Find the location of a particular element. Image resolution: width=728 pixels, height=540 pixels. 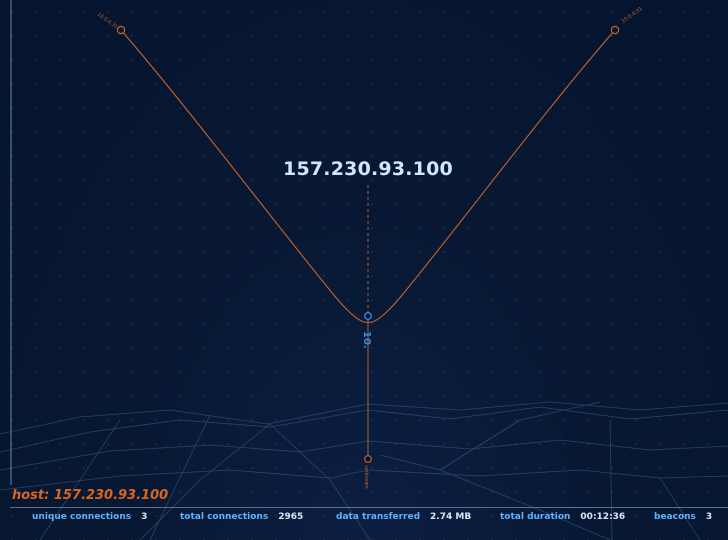

stat-value: 2965 is located at coordinates (291, 517).